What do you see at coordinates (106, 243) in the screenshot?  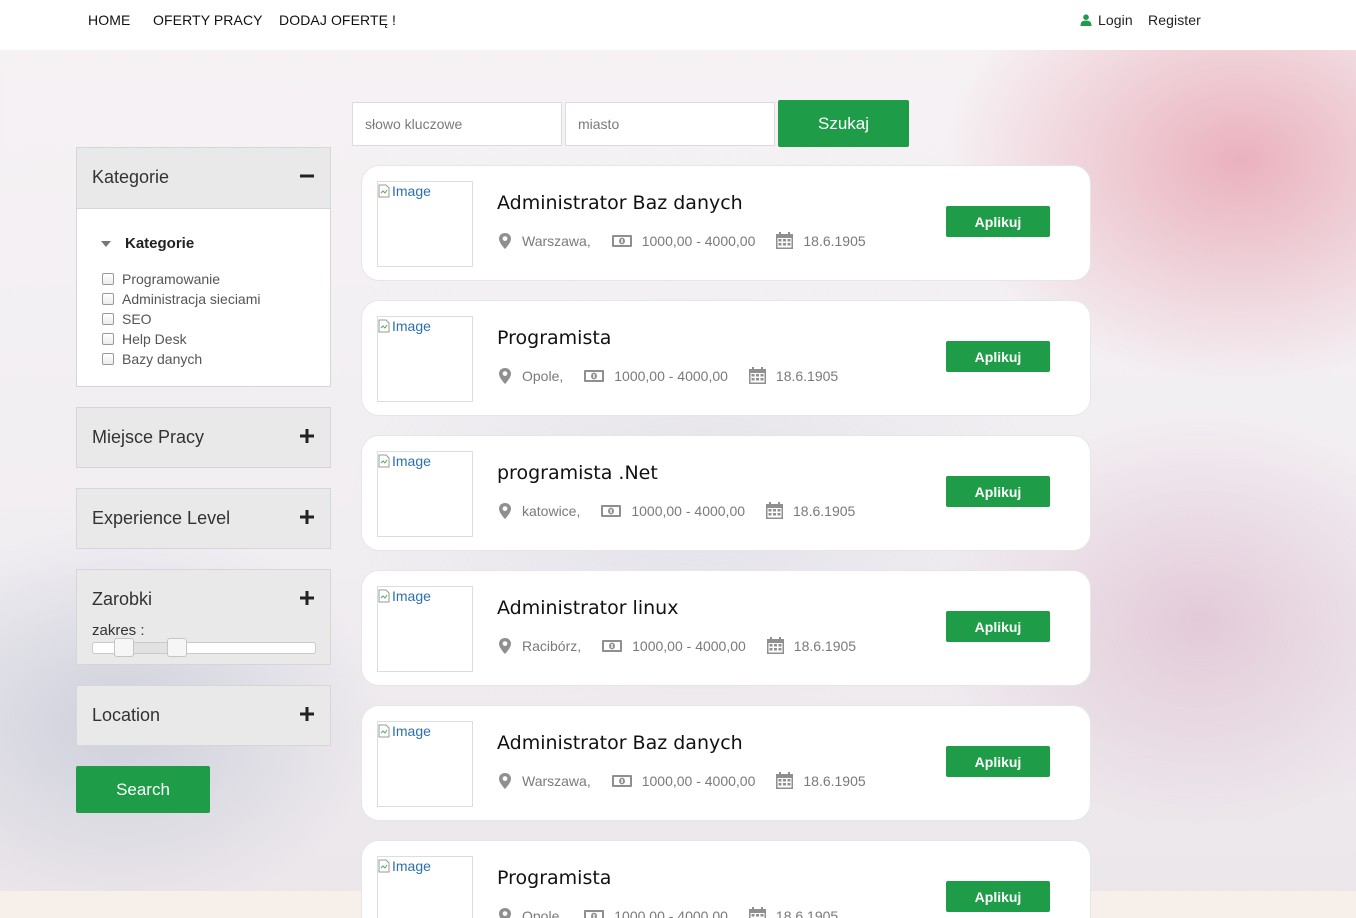 I see `caret-down-icon` at bounding box center [106, 243].